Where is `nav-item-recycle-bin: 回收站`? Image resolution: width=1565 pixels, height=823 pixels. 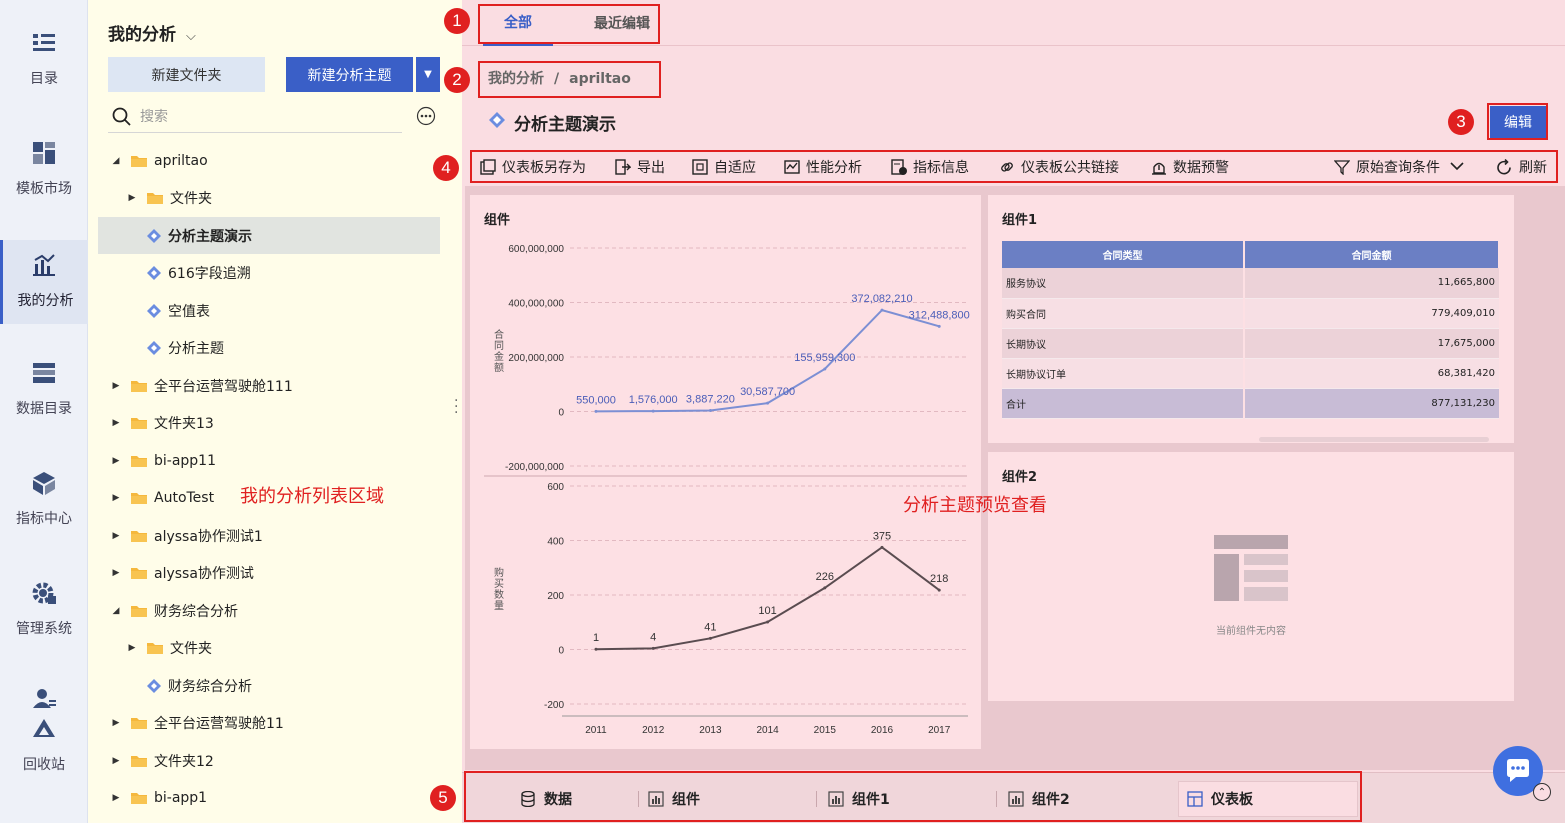 nav-item-recycle-bin: 回收站 is located at coordinates (44, 730).